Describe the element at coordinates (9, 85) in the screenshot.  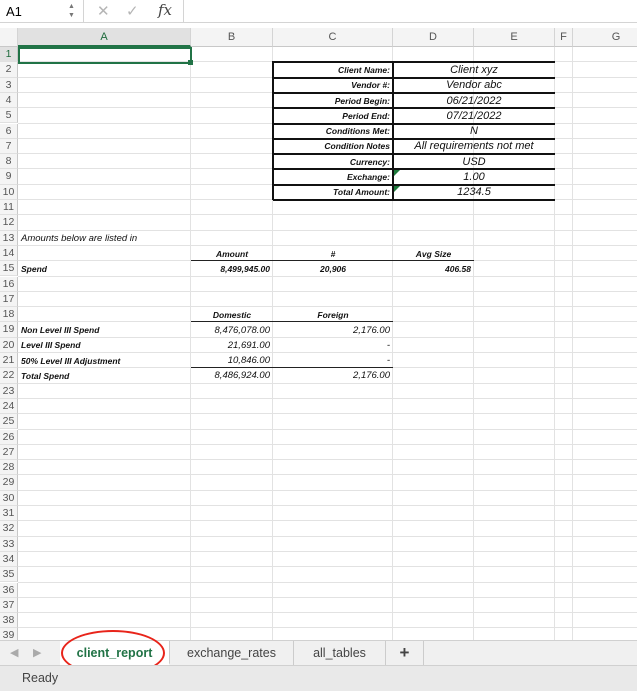
I see `row-header-3: 3` at that location.